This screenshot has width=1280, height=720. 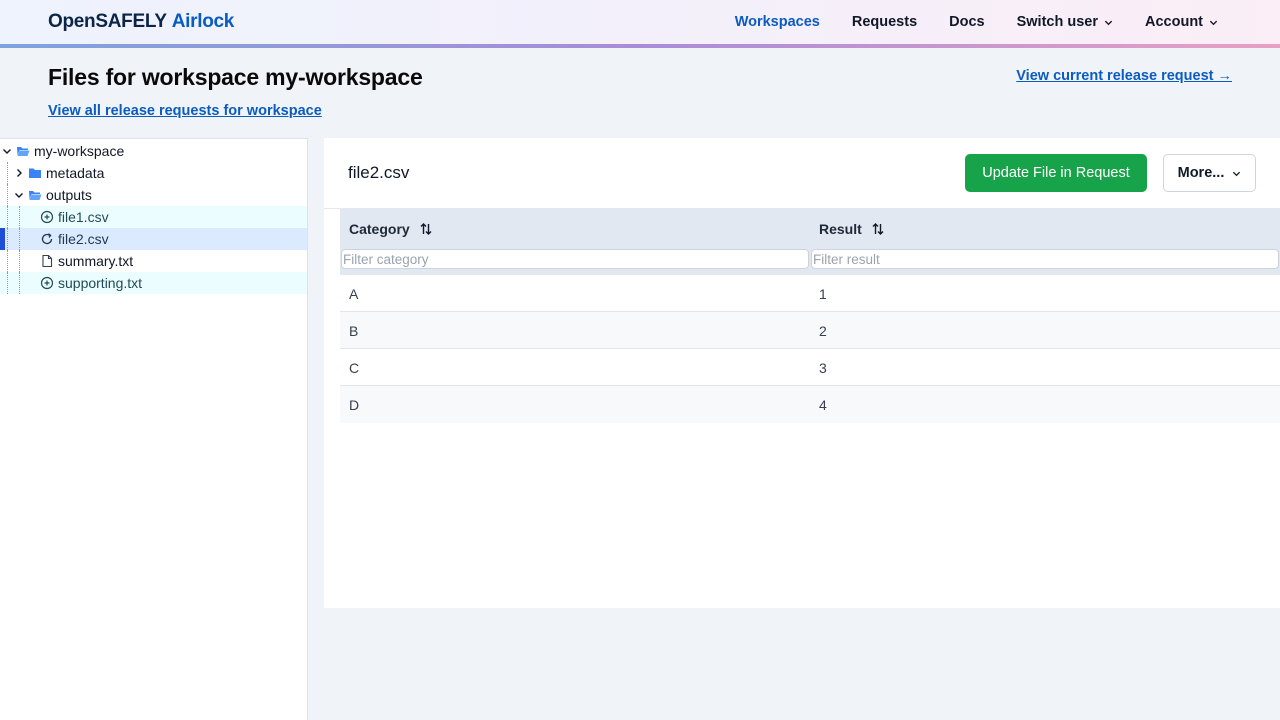 I want to click on table-row: D 4, so click(x=810, y=404).